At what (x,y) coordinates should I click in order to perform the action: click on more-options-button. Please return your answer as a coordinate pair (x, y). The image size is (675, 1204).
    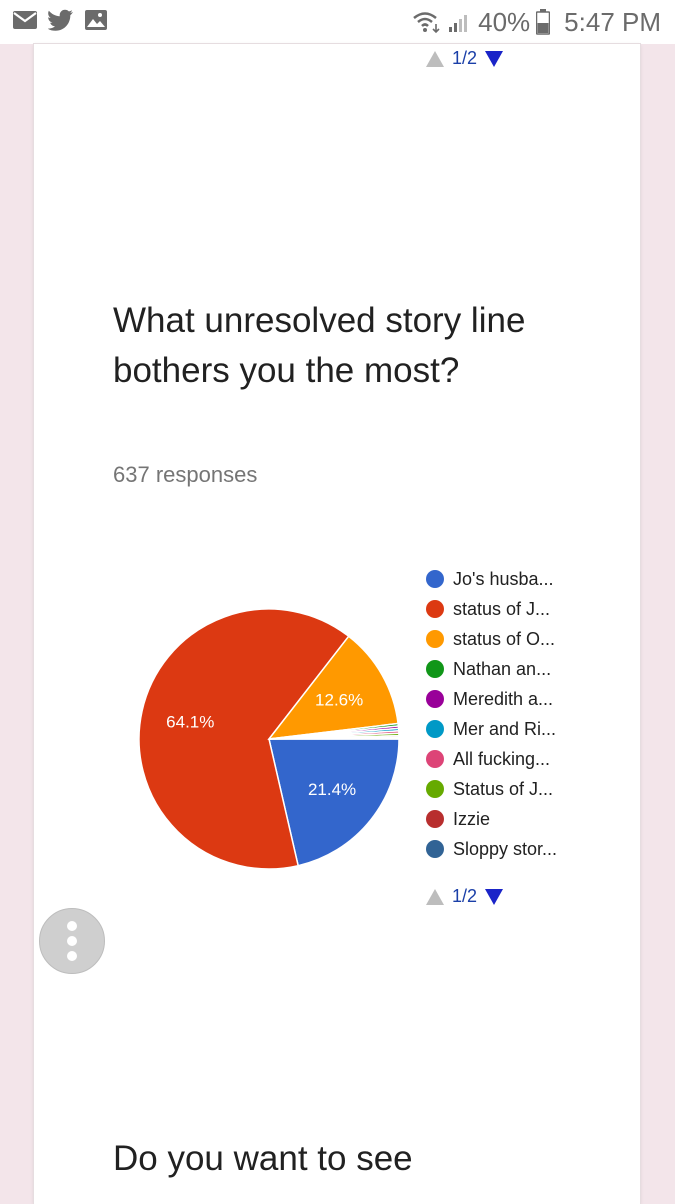
    Looking at the image, I should click on (72, 941).